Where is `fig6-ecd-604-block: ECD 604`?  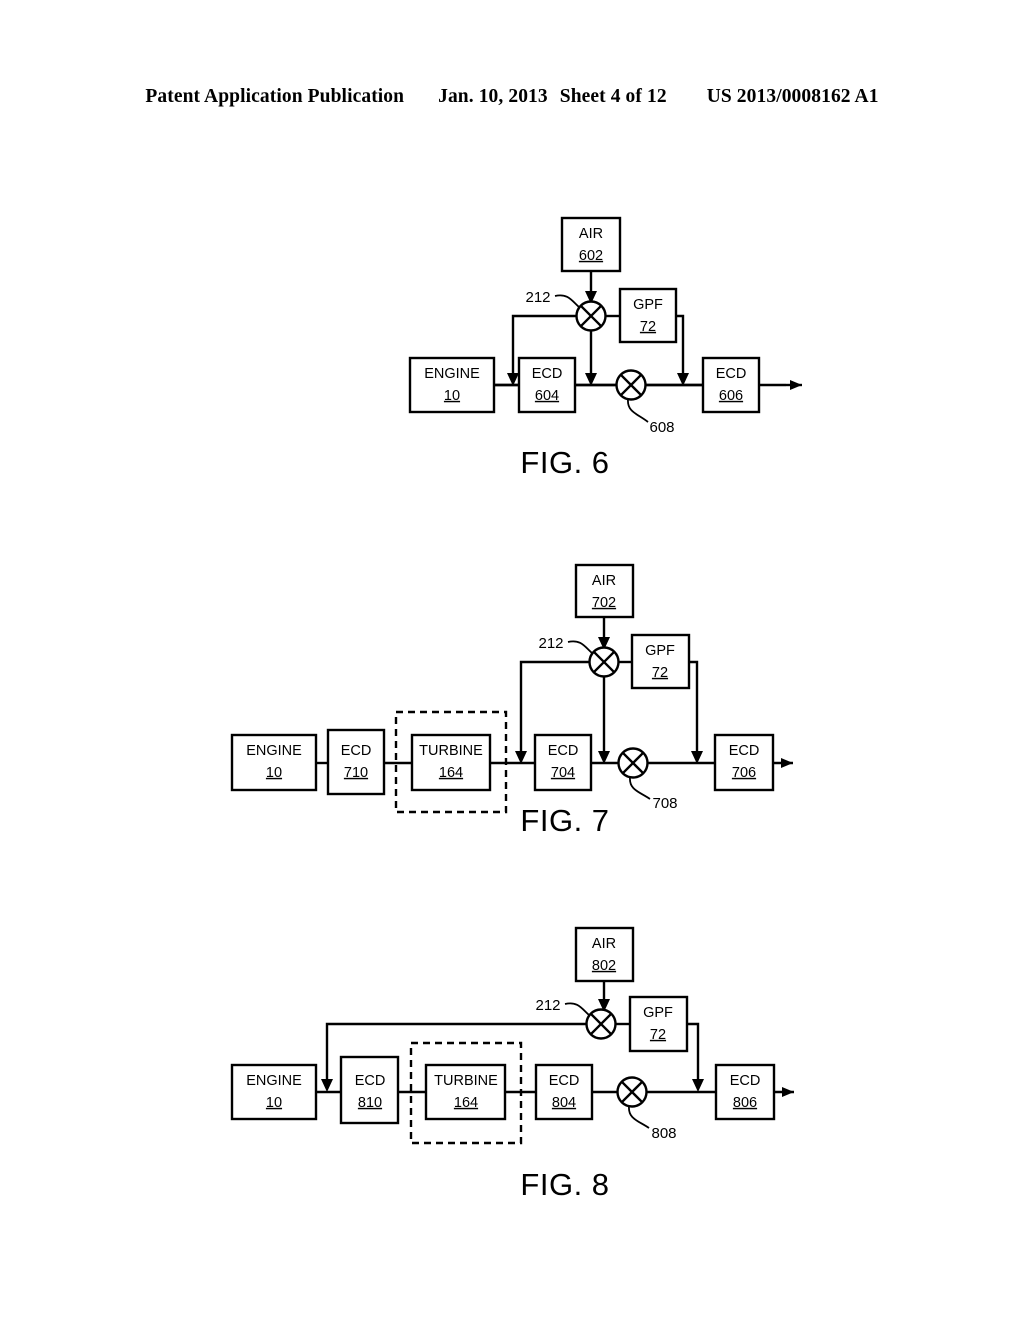
fig6-ecd-604-block: ECD 604 is located at coordinates (547, 385).